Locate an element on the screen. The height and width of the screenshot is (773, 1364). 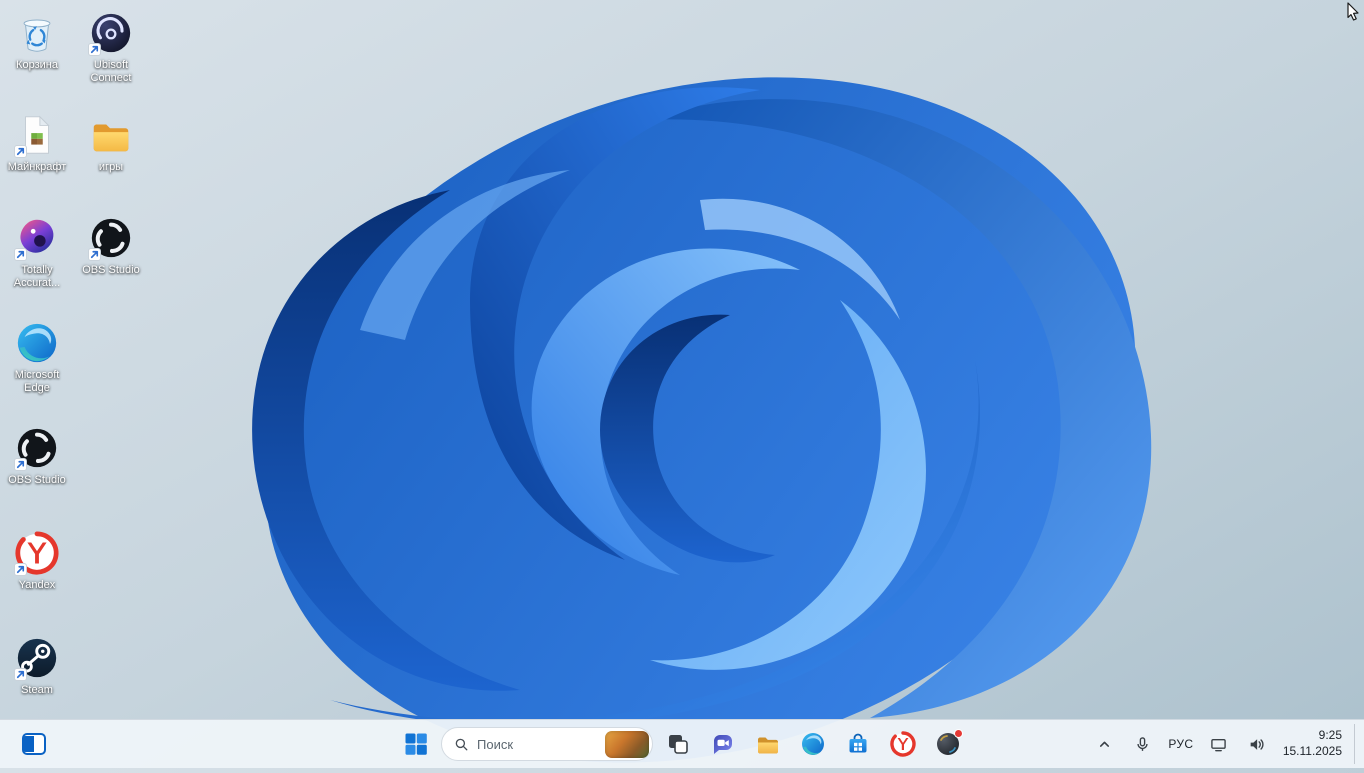
desktop-icon-label: Microsoft Edge is located at coordinates (37, 382).